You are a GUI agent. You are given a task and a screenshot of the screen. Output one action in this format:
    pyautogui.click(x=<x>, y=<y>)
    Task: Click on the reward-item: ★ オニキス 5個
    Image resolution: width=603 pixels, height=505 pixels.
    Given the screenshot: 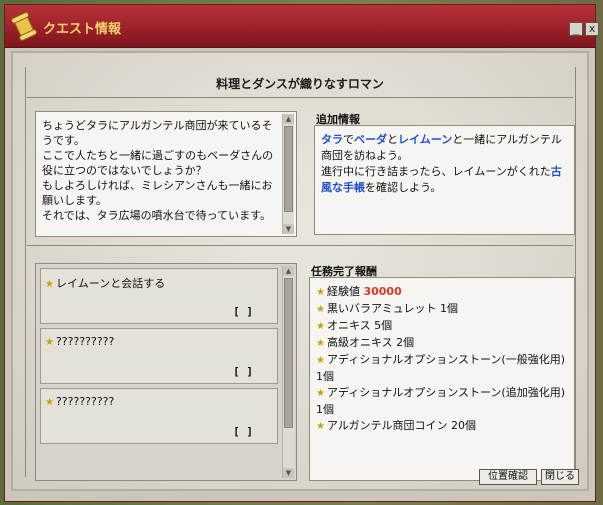 What is the action you would take?
    pyautogui.click(x=444, y=326)
    